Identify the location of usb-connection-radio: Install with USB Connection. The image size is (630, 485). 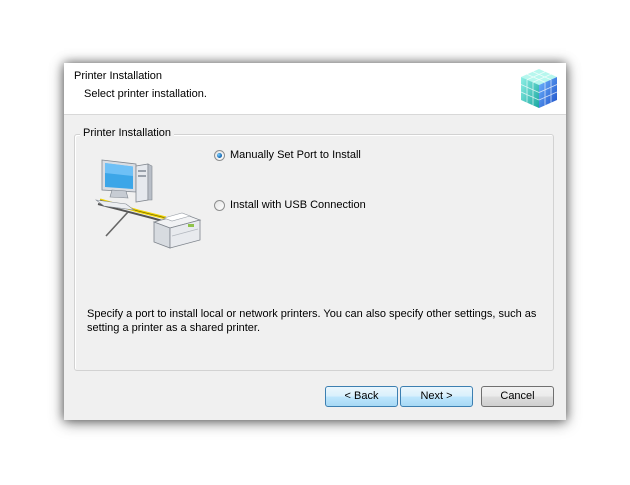
(290, 205).